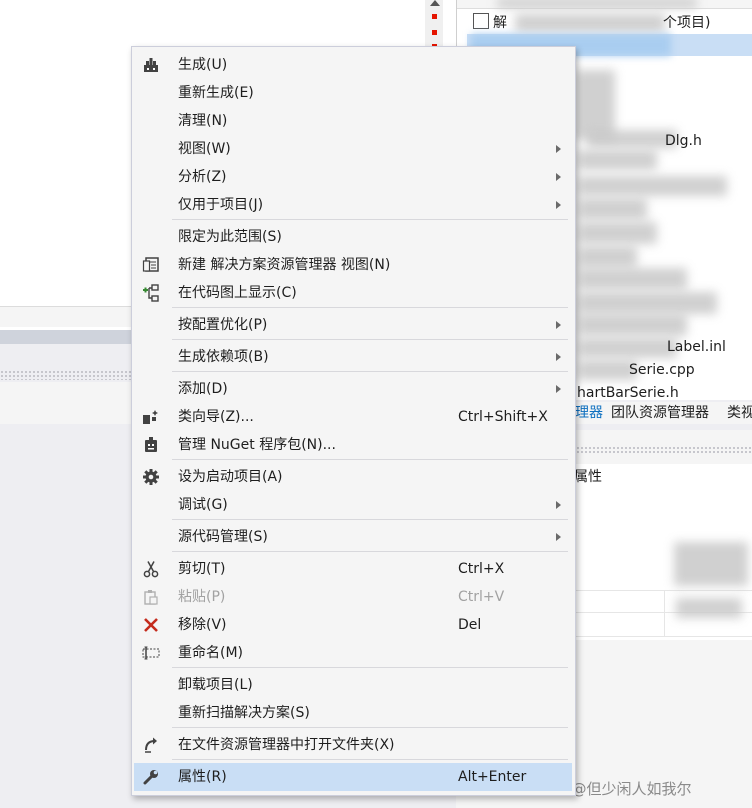 Image resolution: width=752 pixels, height=808 pixels. I want to click on rename-icon, so click(151, 653).